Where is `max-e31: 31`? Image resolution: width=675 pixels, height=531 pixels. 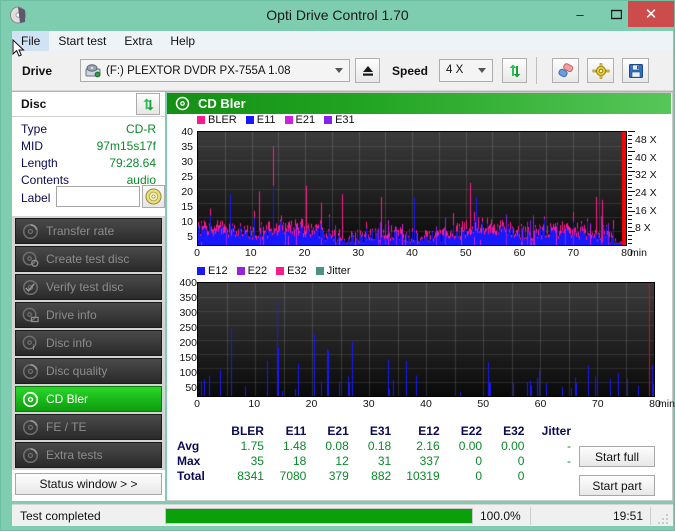 max-e31: 31 is located at coordinates (384, 460).